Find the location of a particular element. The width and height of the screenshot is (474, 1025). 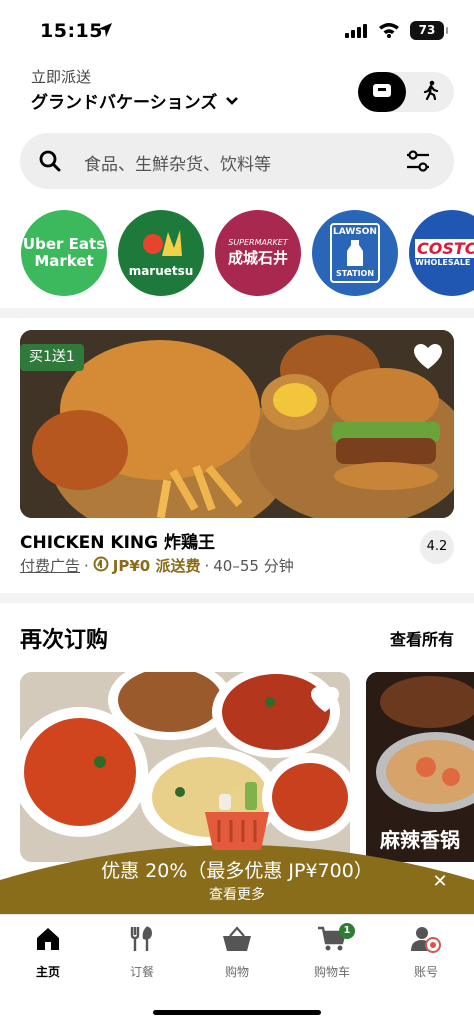

sponsored-label: 付费广告 is located at coordinates (50, 565).